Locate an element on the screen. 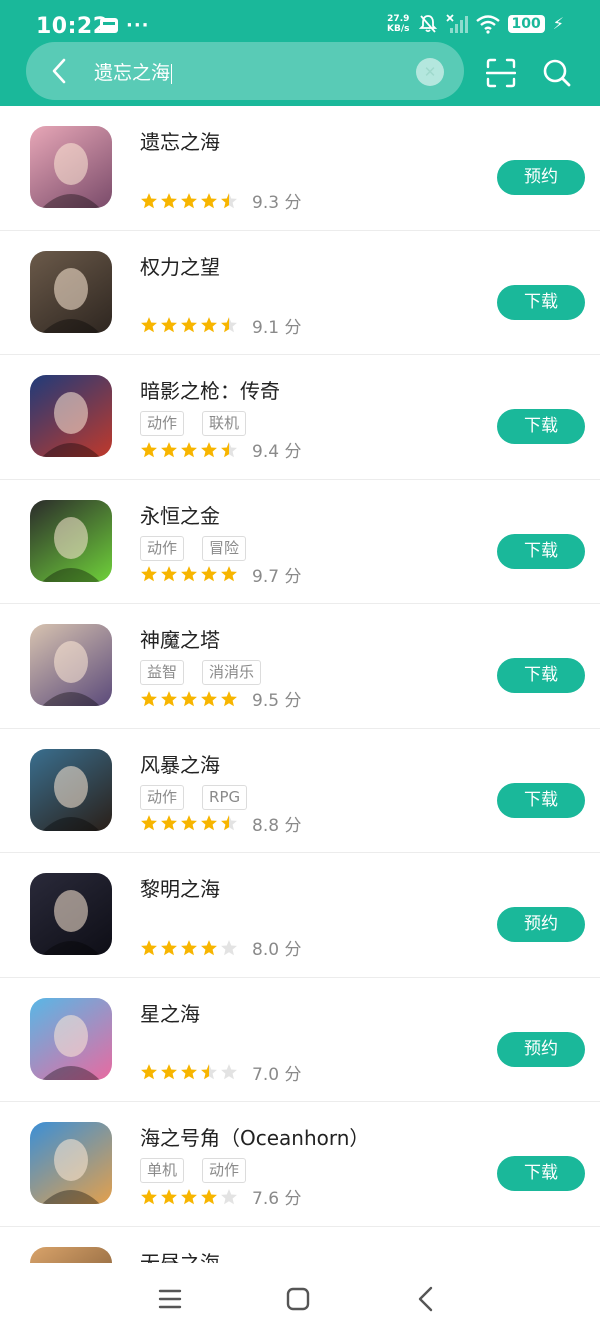 The height and width of the screenshot is (1333, 600). back-arrow-icon is located at coordinates (425, 1299).